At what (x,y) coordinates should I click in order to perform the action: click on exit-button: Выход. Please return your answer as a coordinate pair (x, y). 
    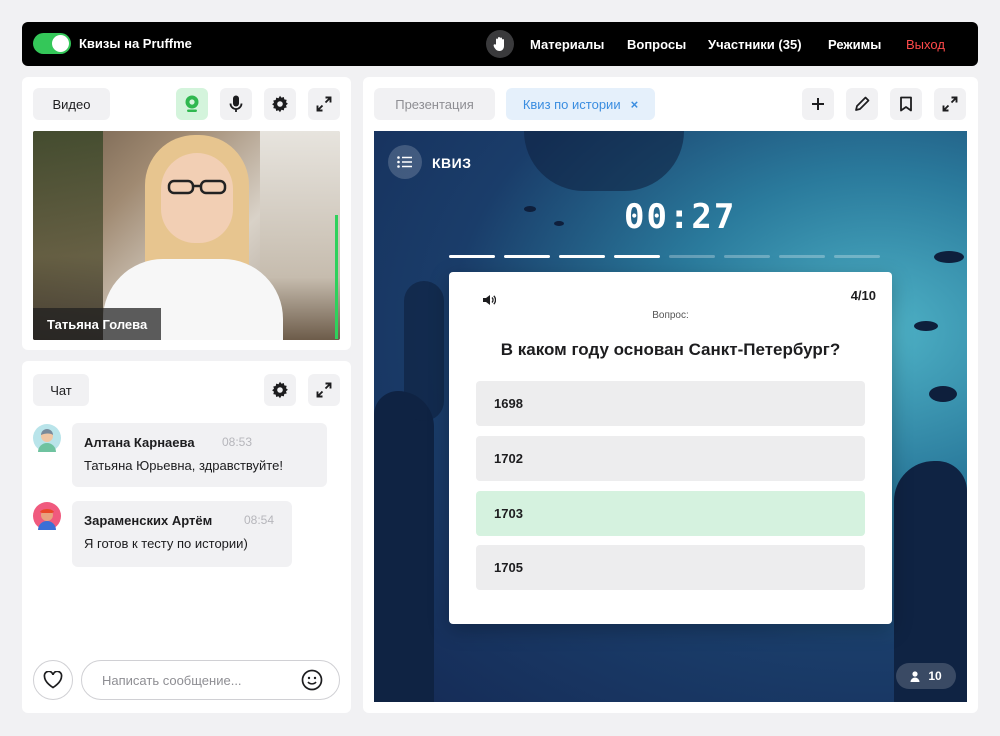
    Looking at the image, I should click on (925, 44).